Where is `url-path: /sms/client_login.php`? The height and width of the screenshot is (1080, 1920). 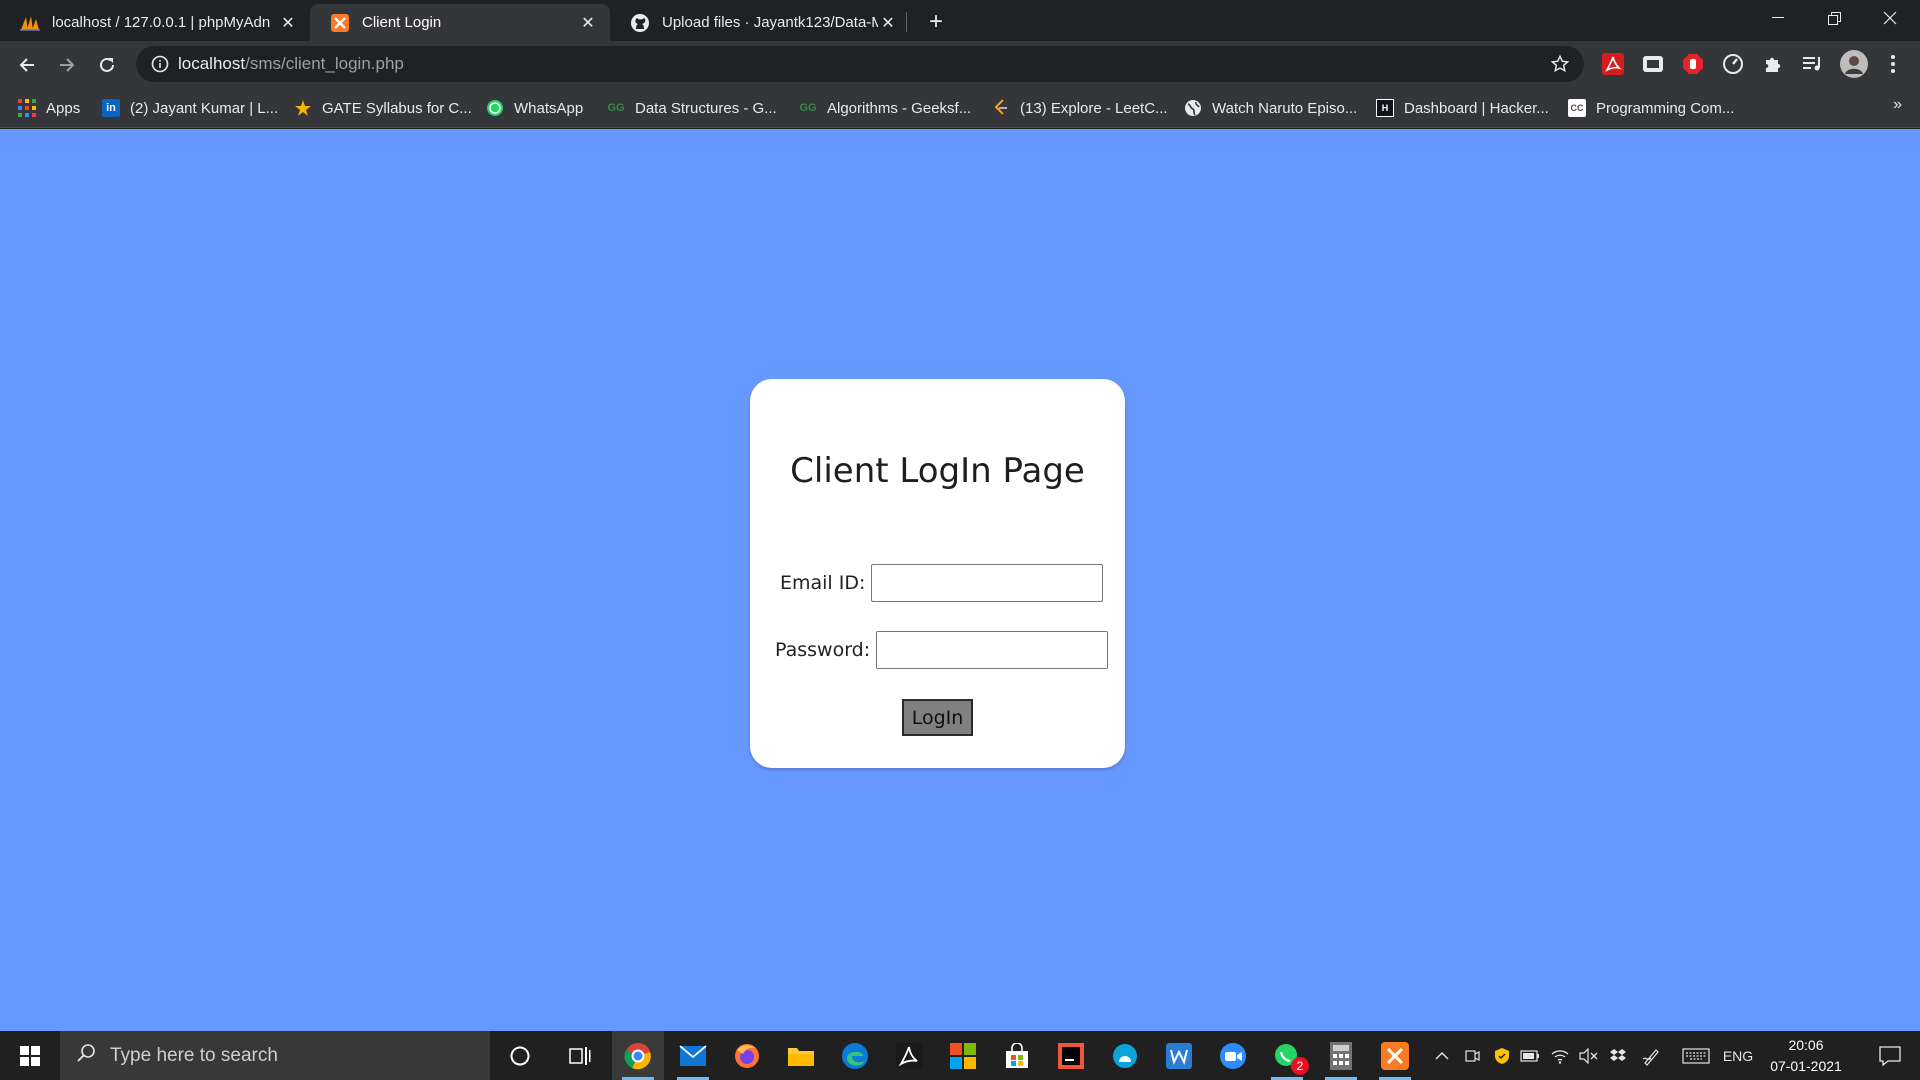 url-path: /sms/client_login.php is located at coordinates (324, 63).